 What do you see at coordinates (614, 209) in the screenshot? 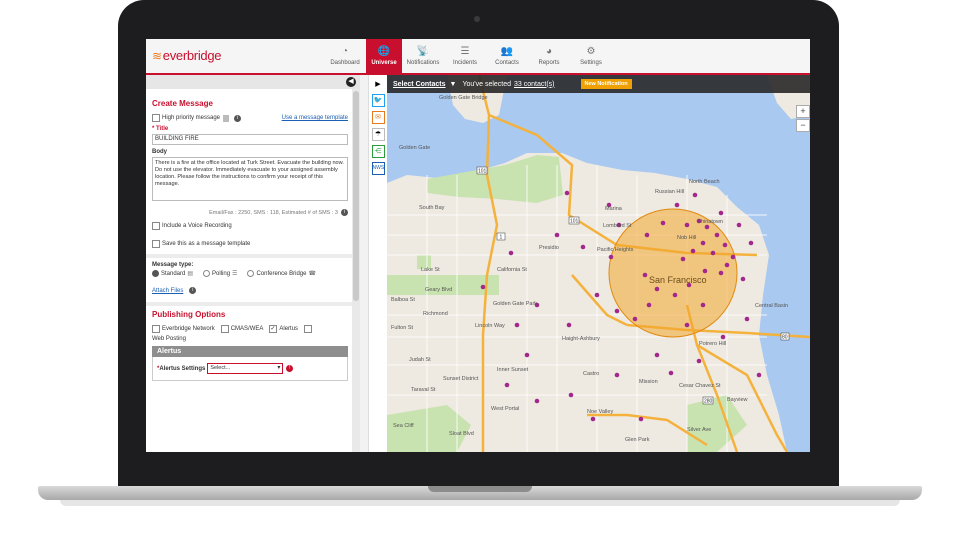
I see `map-label-marina: Marina` at bounding box center [614, 209].